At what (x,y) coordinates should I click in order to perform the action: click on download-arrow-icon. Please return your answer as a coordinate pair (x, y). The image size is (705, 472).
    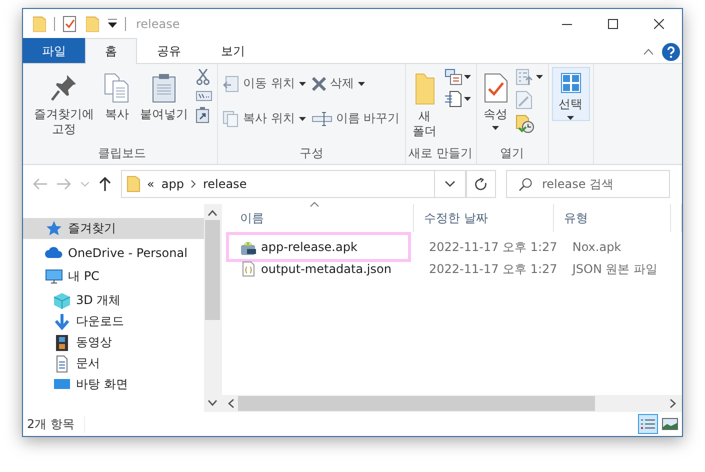
    Looking at the image, I should click on (62, 321).